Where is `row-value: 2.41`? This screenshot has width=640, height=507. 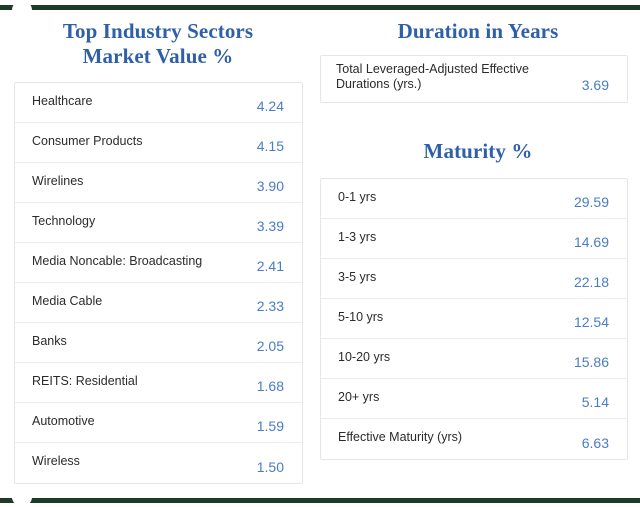 row-value: 2.41 is located at coordinates (270, 266).